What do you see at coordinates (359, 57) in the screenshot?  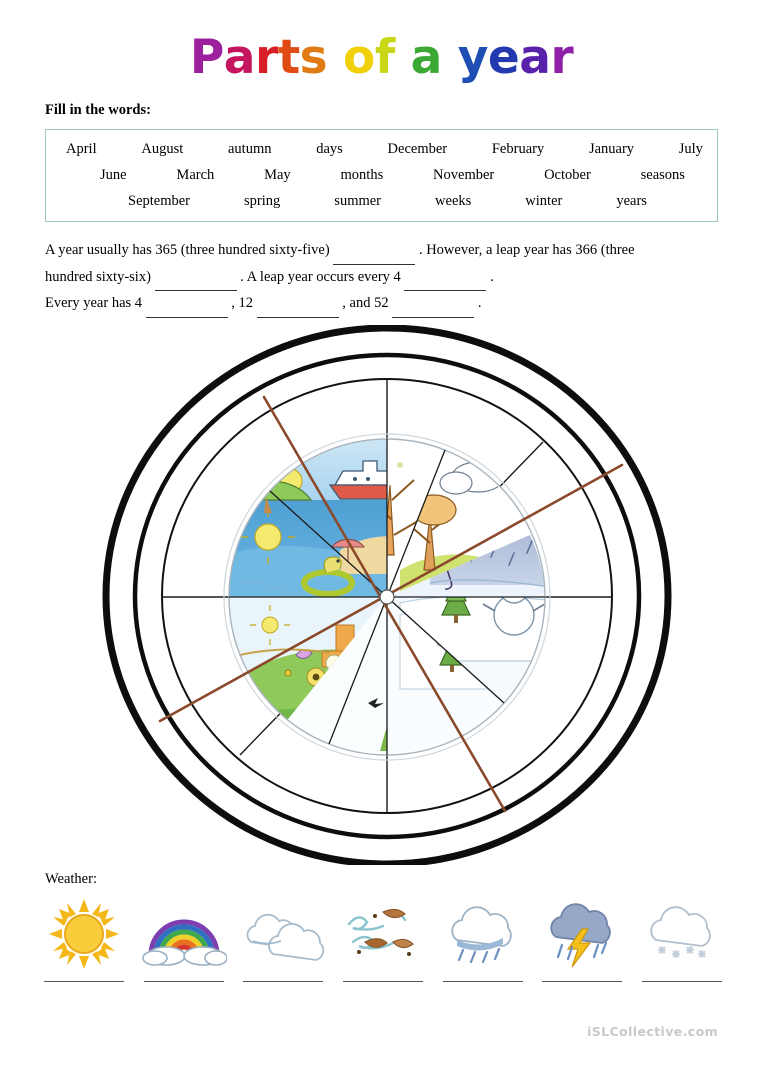 I see `title-letter-6: o` at bounding box center [359, 57].